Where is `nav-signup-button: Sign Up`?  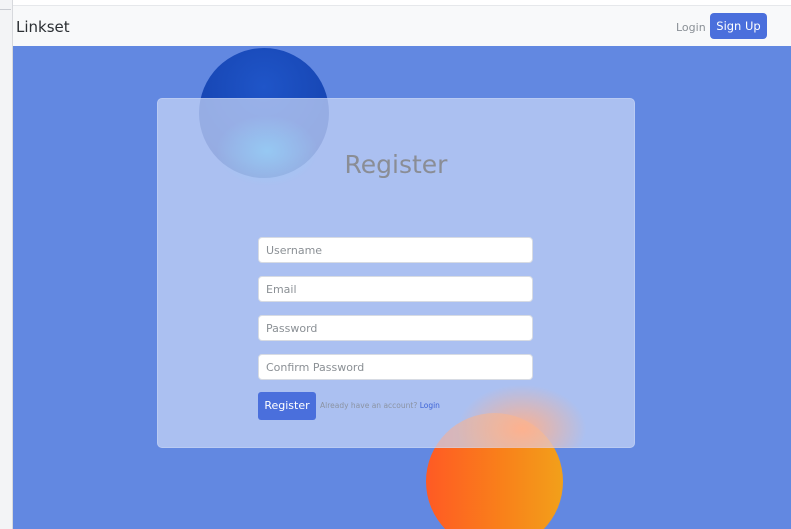 nav-signup-button: Sign Up is located at coordinates (738, 26).